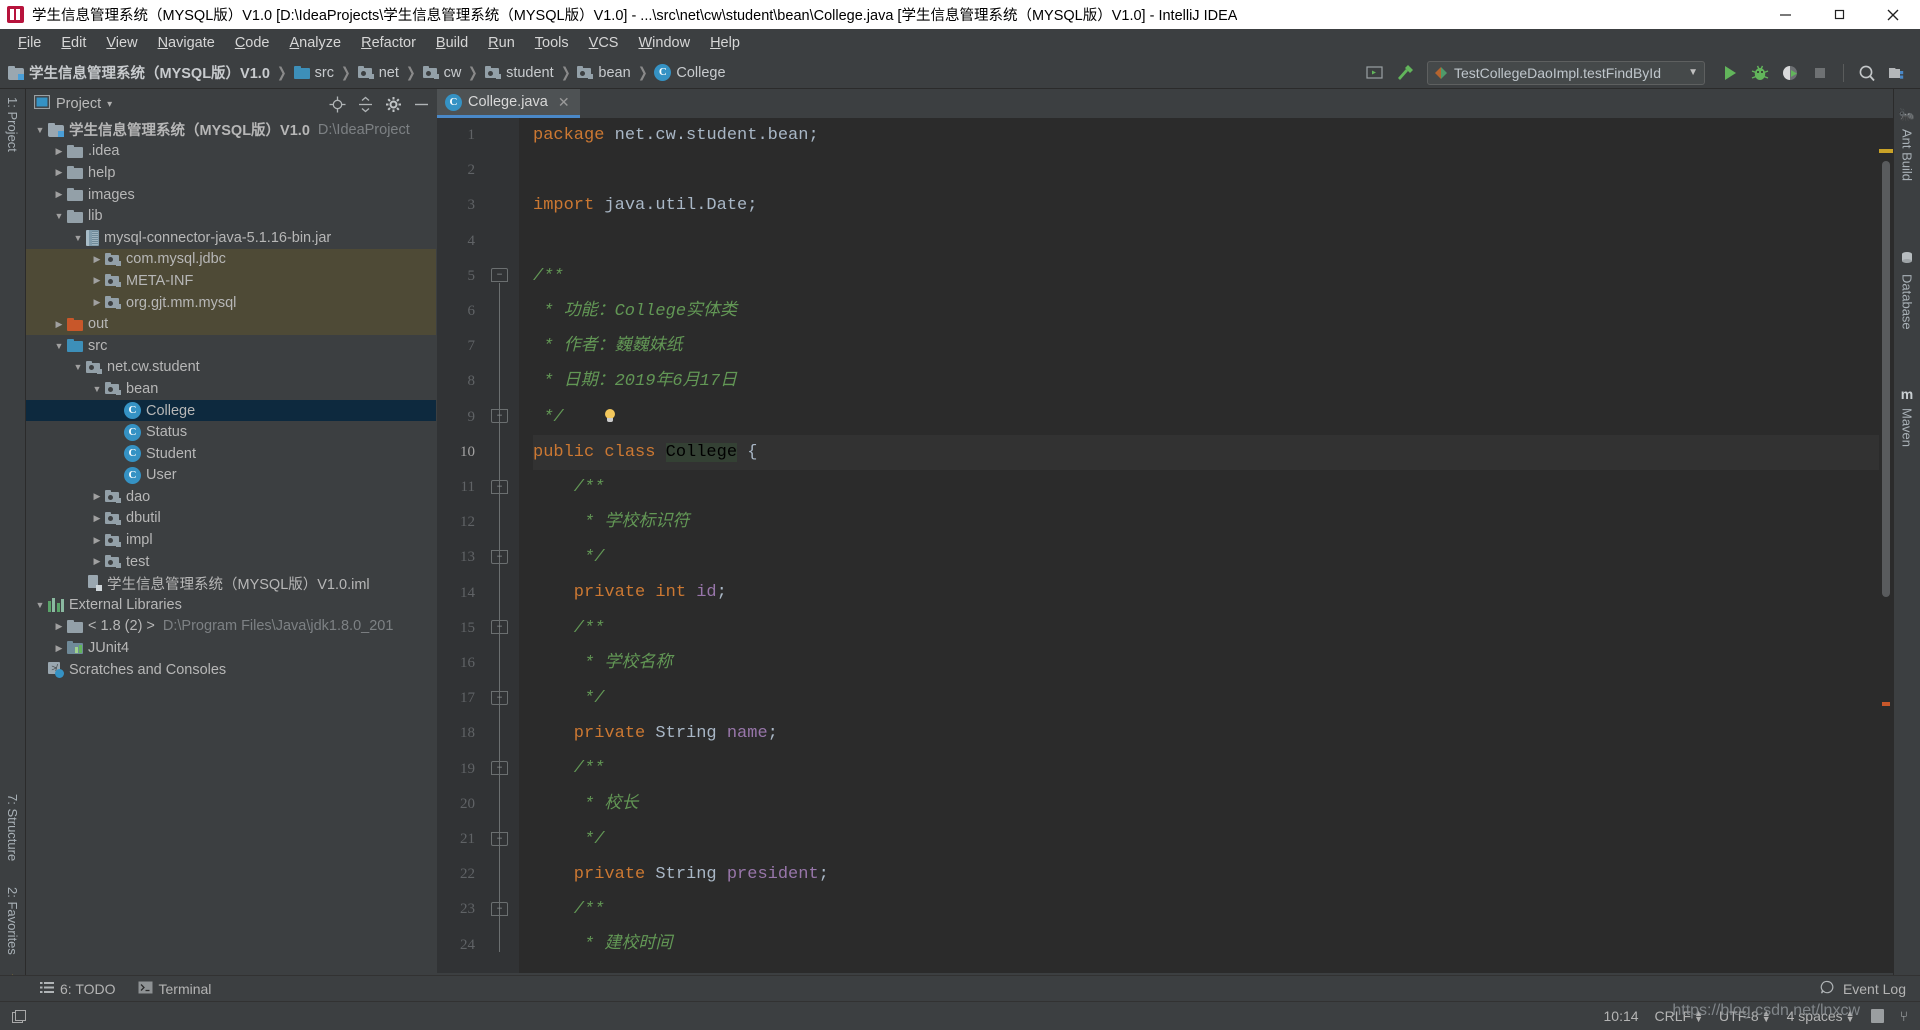  What do you see at coordinates (1877, 1016) in the screenshot?
I see `lock-icon` at bounding box center [1877, 1016].